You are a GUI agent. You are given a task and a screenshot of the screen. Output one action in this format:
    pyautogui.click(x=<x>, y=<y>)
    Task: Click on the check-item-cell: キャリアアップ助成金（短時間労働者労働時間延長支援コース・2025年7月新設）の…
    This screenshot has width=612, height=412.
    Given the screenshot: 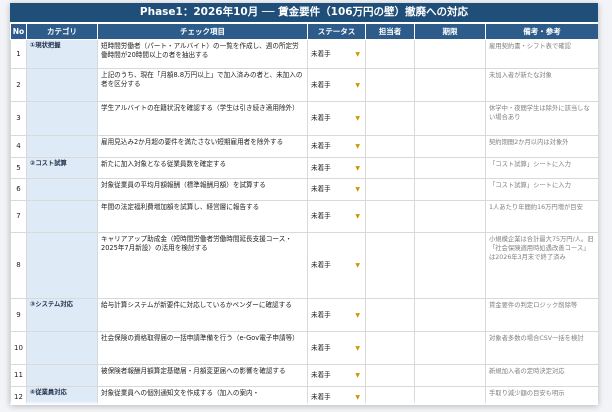 What is the action you would take?
    pyautogui.click(x=202, y=265)
    